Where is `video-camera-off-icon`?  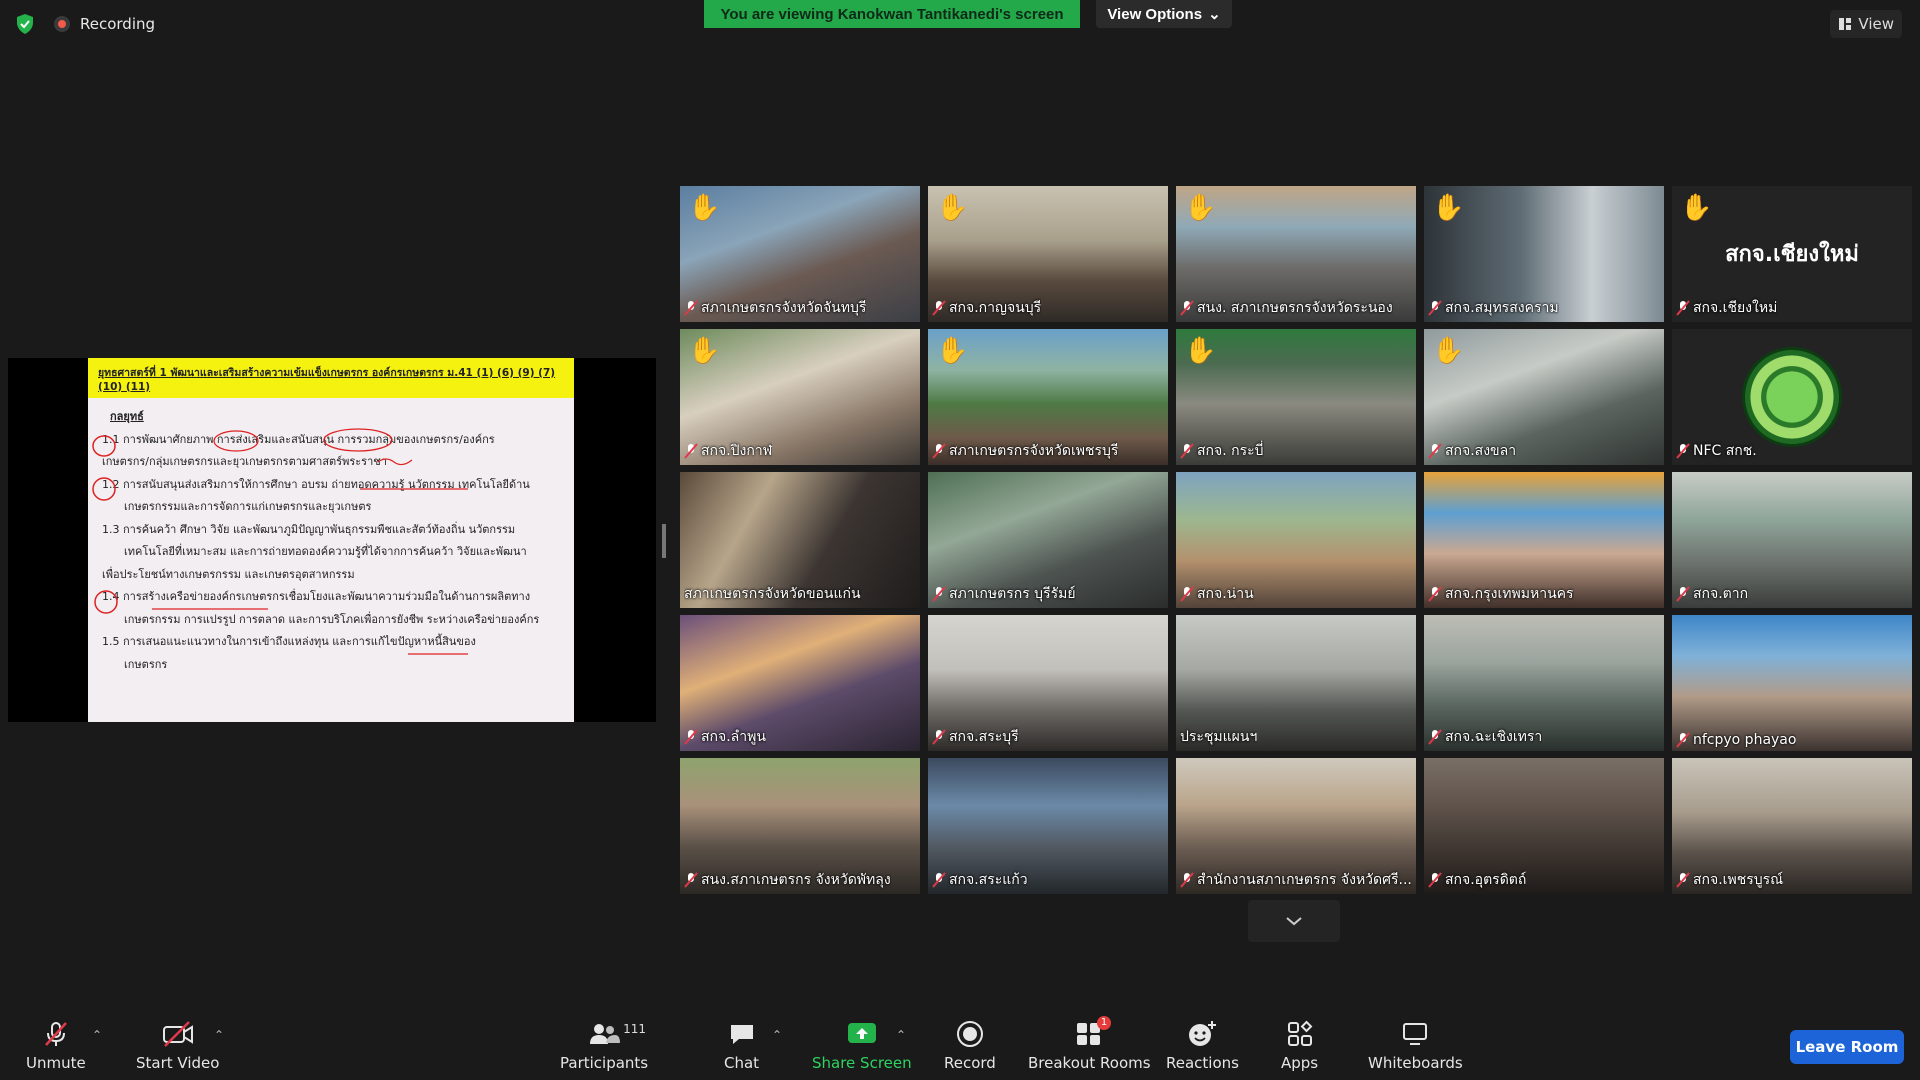
video-camera-off-icon is located at coordinates (177, 1034).